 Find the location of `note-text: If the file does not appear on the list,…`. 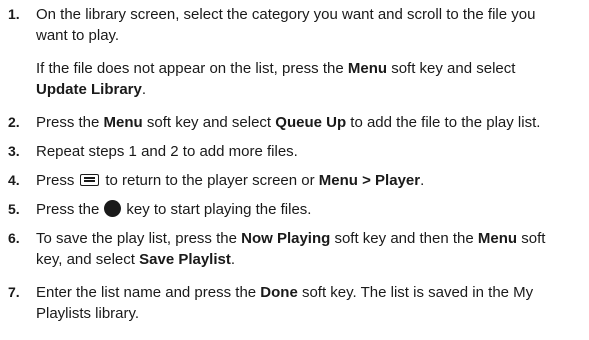

note-text: If the file does not appear on the list,… is located at coordinates (310, 79).